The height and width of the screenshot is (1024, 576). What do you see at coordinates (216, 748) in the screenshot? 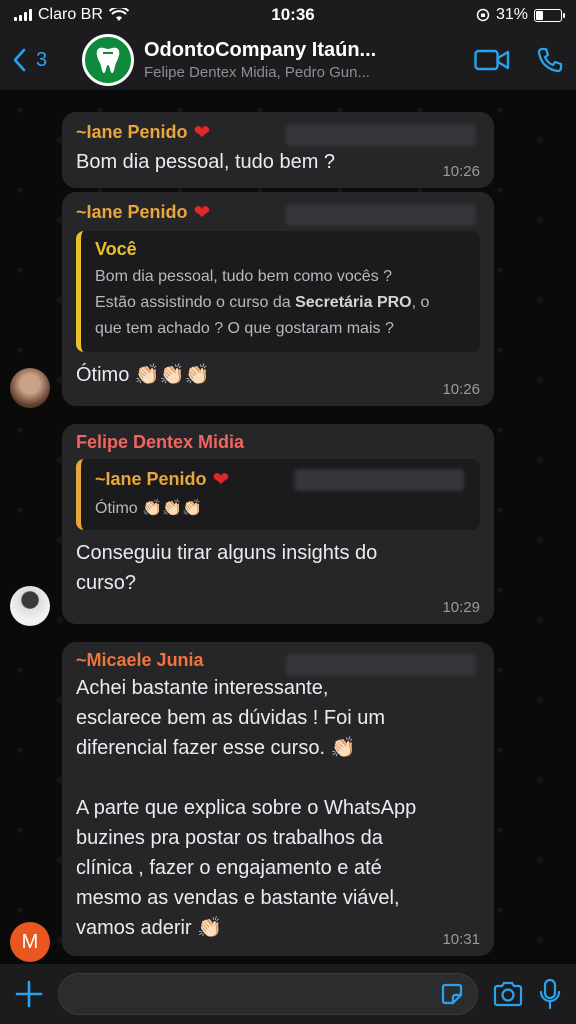
I see `text-line: diferencial fazer esse curso. 👏🏻` at bounding box center [216, 748].